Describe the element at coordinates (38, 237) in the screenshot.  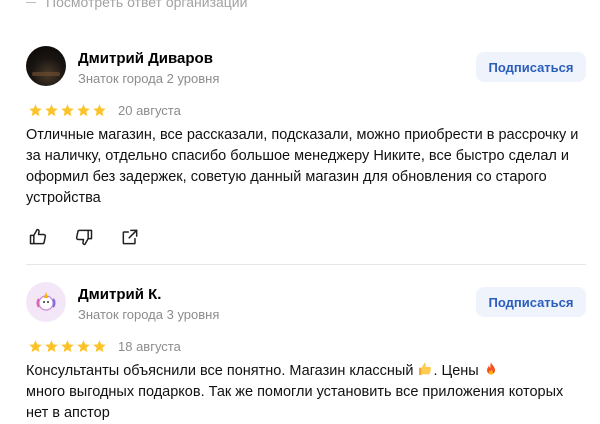
I see `thumb-up-icon` at that location.